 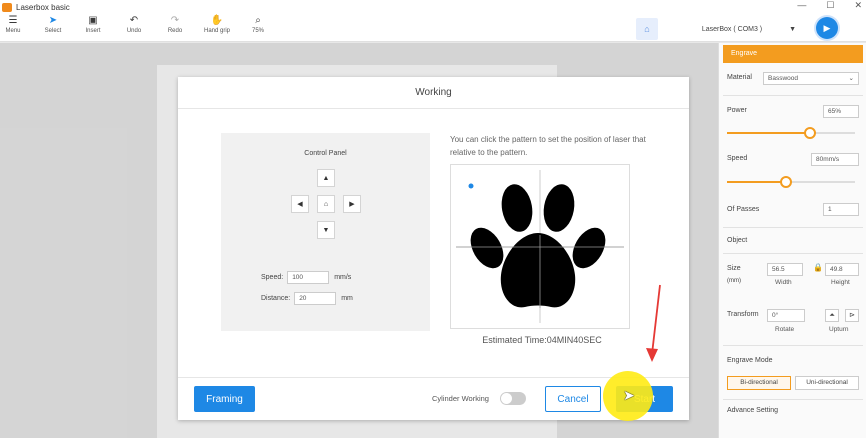 I want to click on home-icon: ⌂, so click(x=326, y=204).